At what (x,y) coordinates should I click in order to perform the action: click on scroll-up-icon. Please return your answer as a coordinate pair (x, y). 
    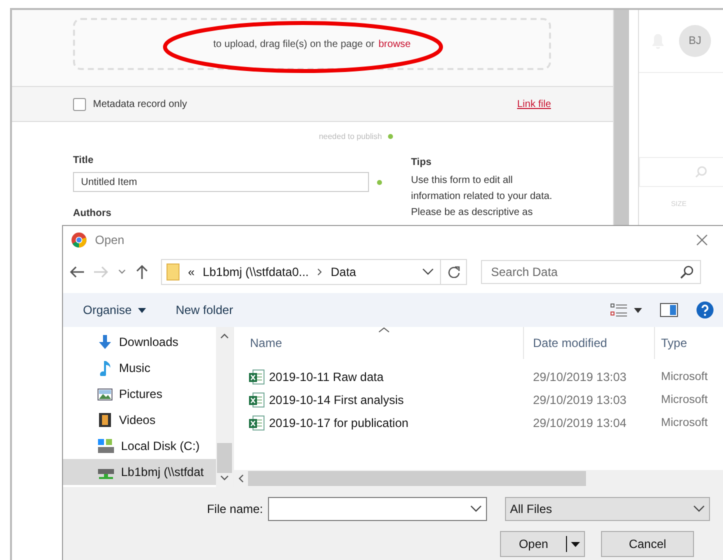
    Looking at the image, I should click on (224, 336).